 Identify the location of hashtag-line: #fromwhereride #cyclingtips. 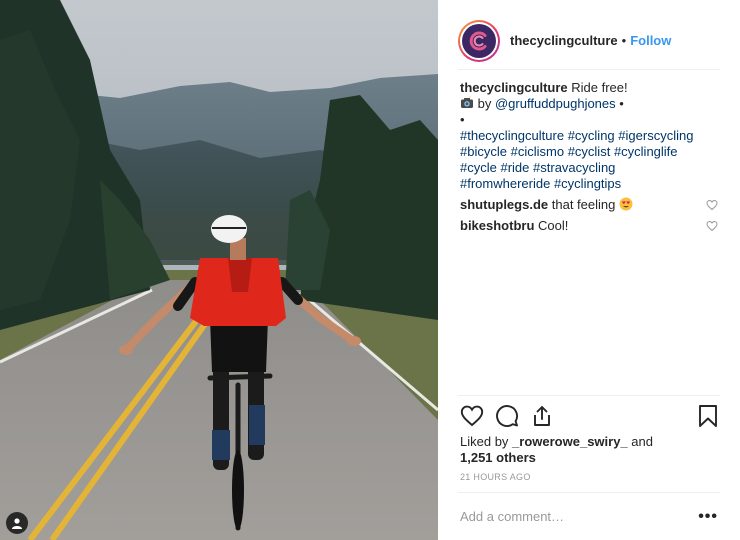
(589, 184).